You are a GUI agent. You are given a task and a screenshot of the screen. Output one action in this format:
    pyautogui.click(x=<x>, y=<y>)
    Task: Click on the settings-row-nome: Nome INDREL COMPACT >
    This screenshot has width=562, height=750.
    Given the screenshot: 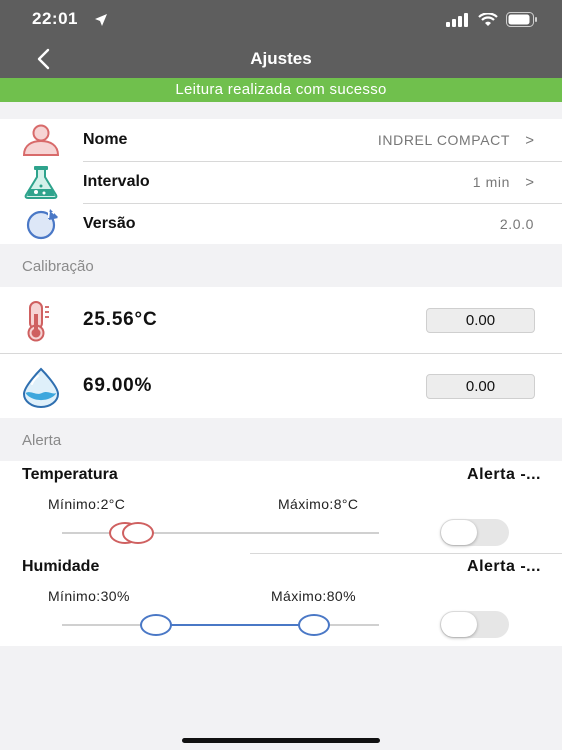 What is the action you would take?
    pyautogui.click(x=281, y=140)
    